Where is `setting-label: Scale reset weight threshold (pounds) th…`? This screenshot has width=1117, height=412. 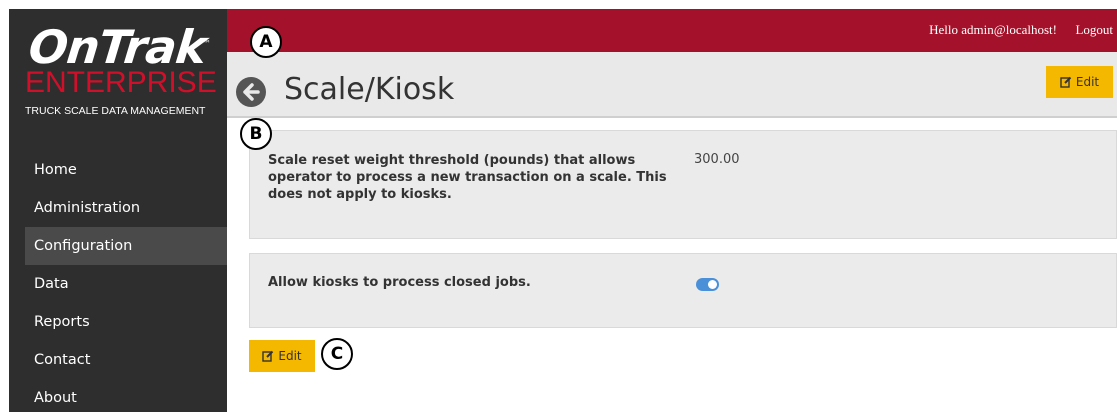 setting-label: Scale reset weight threshold (pounds) th… is located at coordinates (467, 177).